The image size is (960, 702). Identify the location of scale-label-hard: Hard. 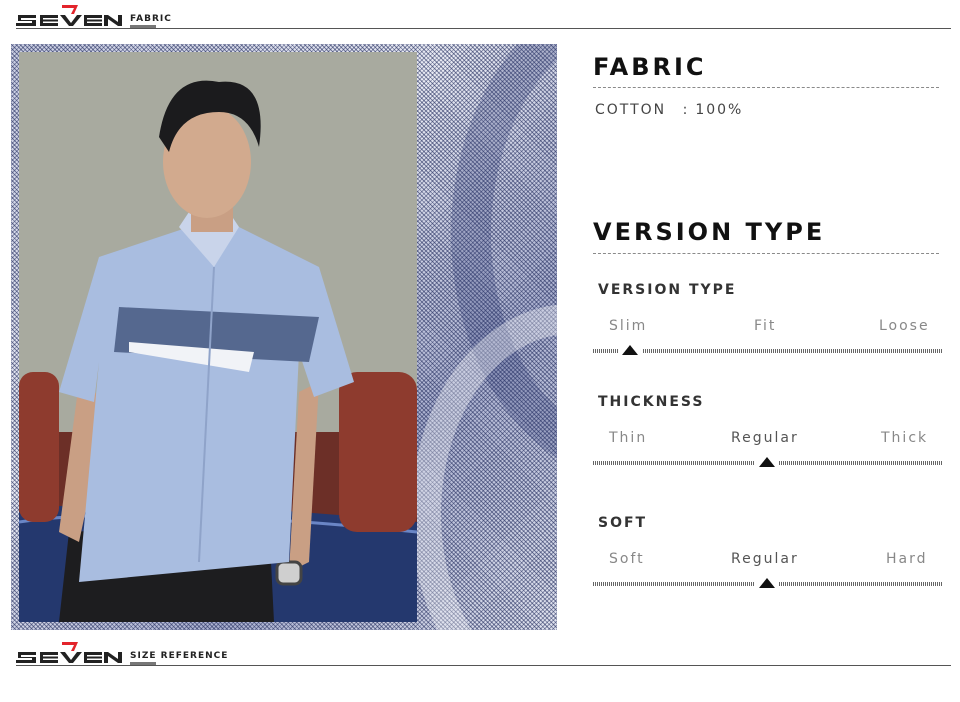
(907, 559).